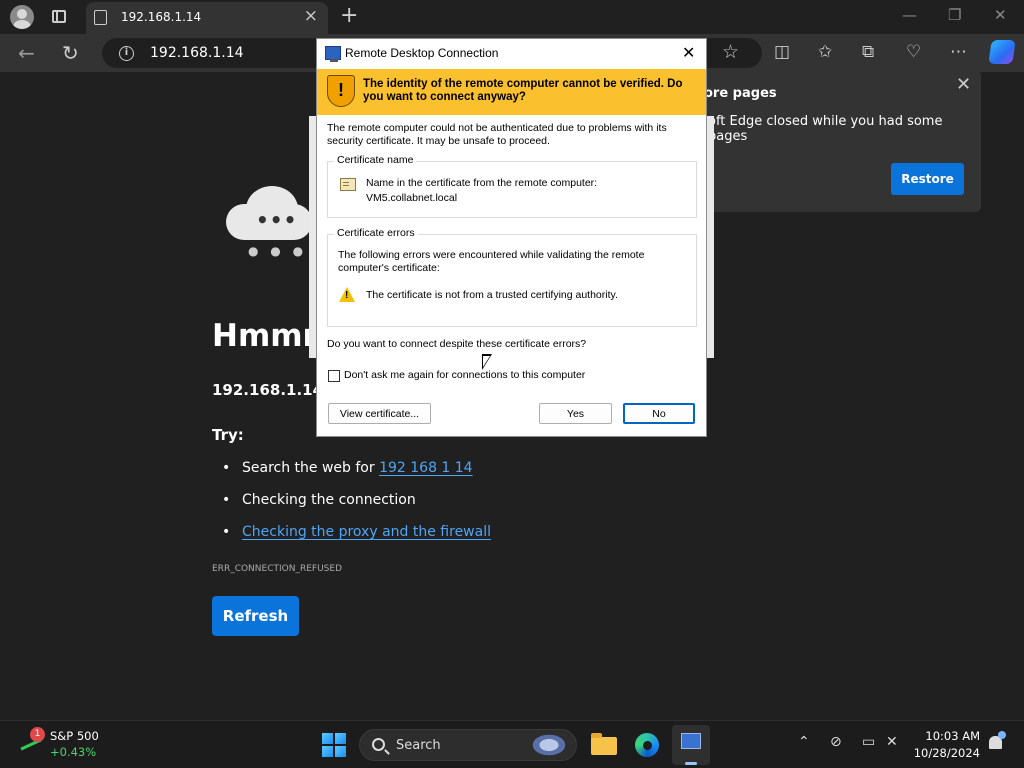 The image size is (1024, 768). I want to click on group-label: Certificate errors, so click(376, 233).